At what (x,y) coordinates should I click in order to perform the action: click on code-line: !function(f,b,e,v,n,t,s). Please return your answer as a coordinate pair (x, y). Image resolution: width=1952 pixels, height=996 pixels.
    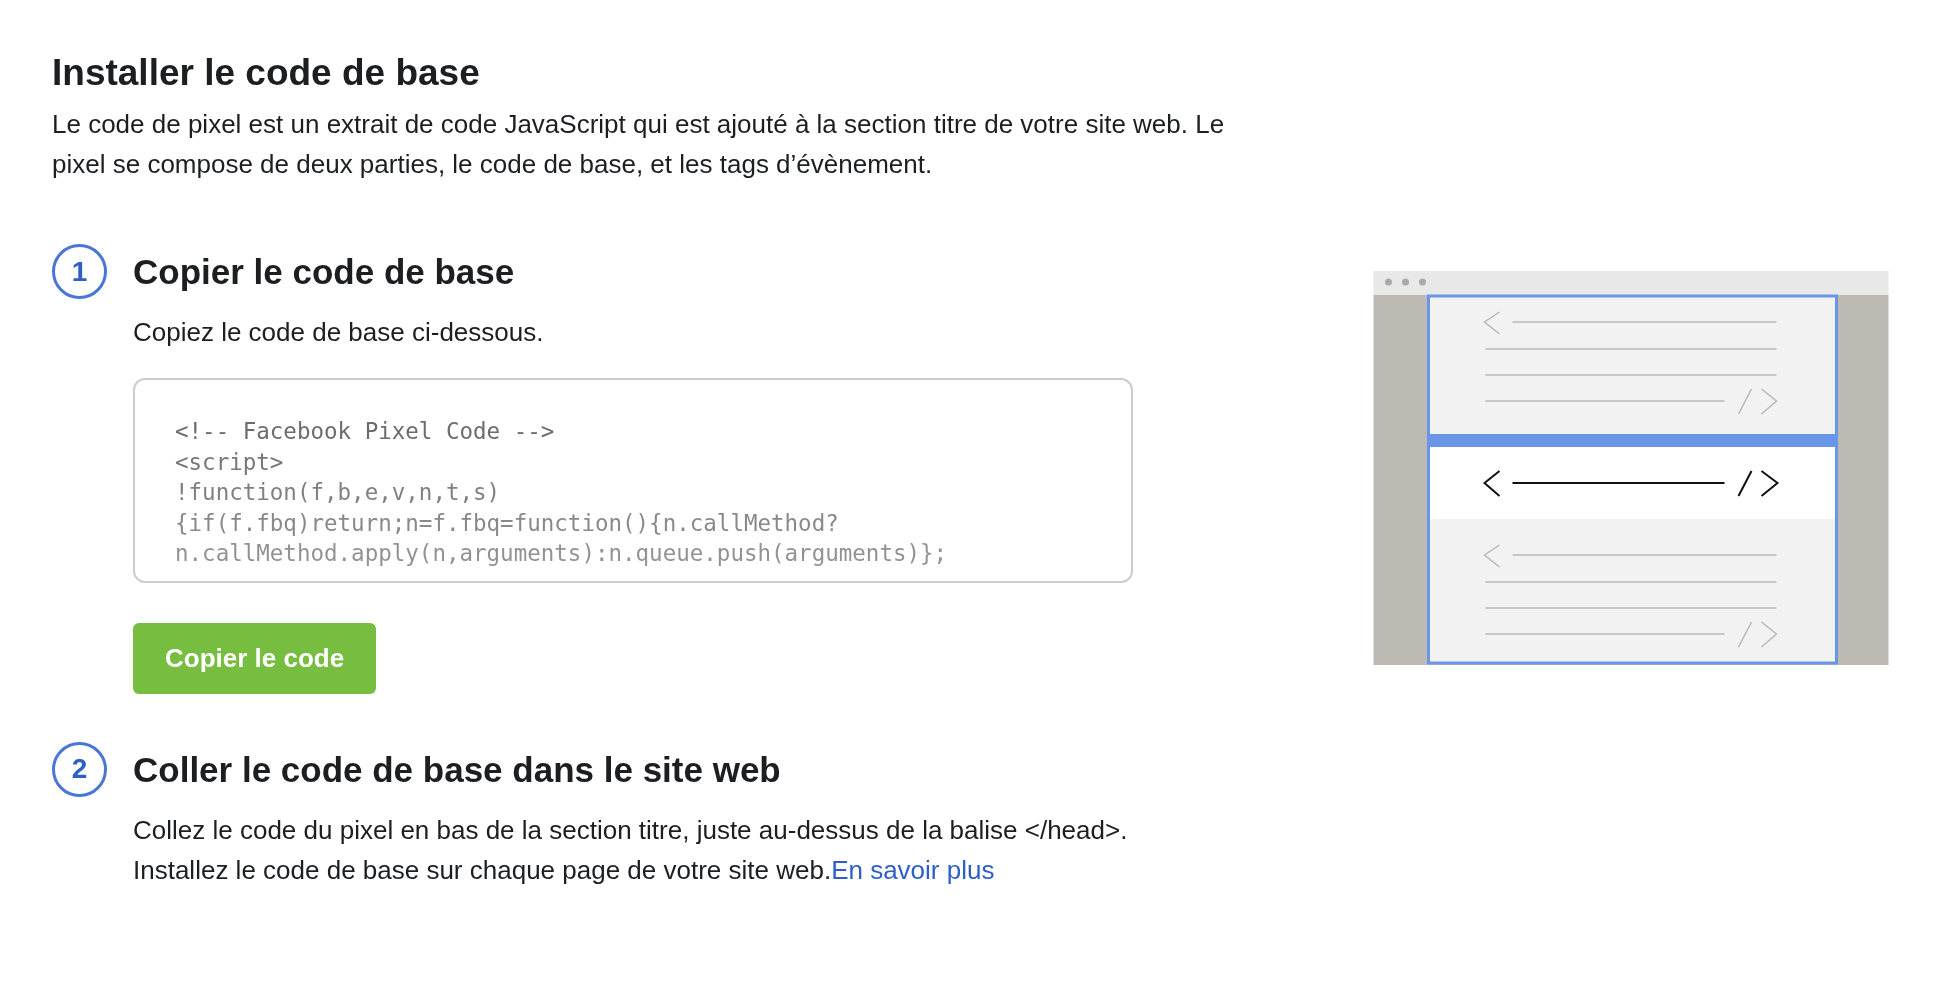
    Looking at the image, I should click on (338, 492).